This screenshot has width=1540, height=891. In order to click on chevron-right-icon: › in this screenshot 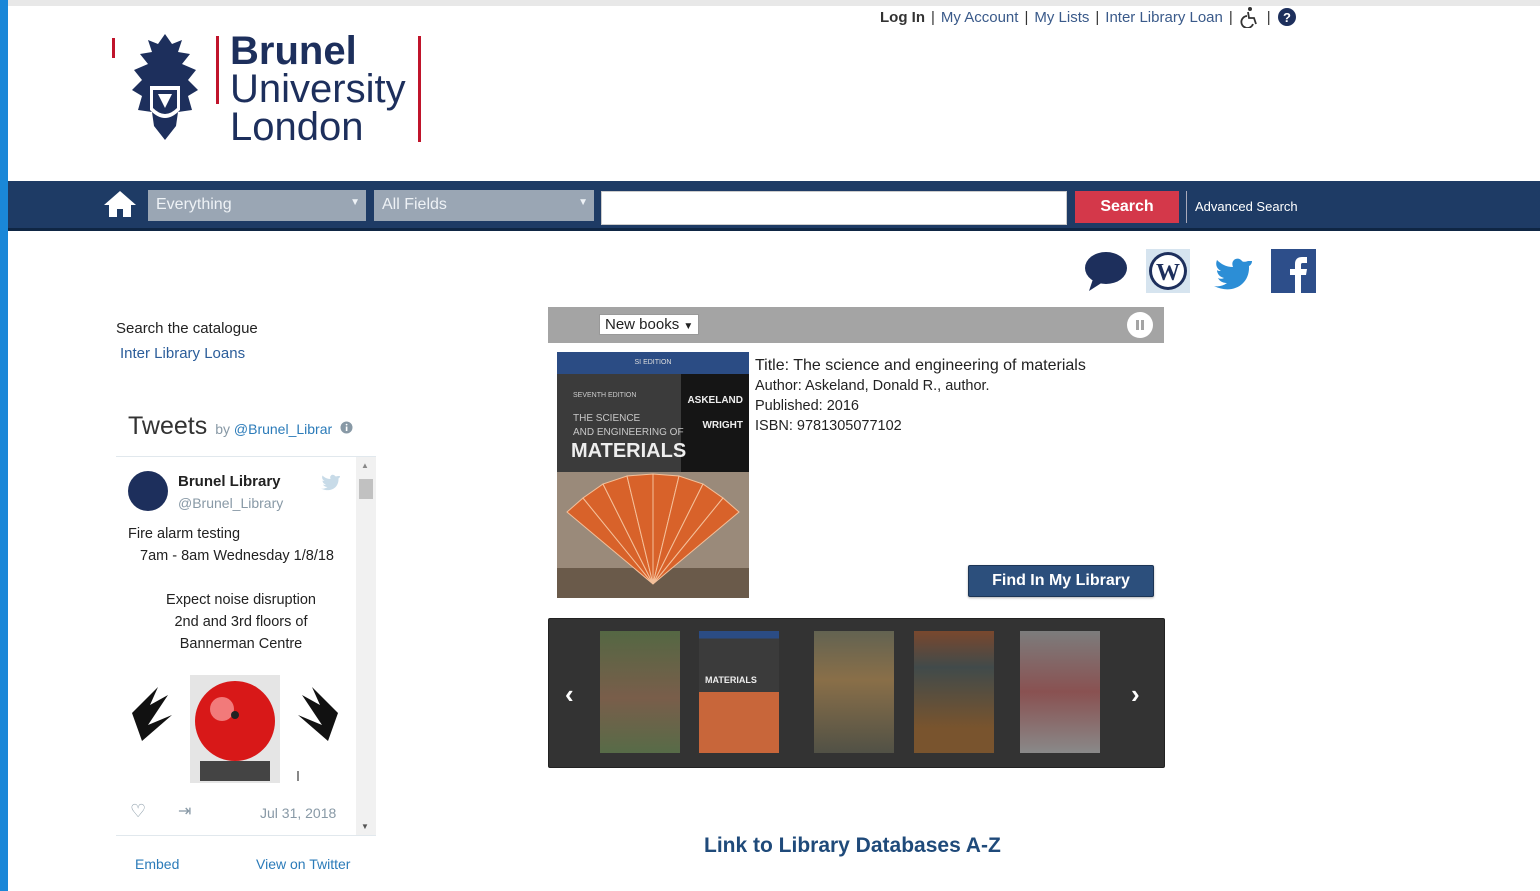, I will do `click(1135, 694)`.